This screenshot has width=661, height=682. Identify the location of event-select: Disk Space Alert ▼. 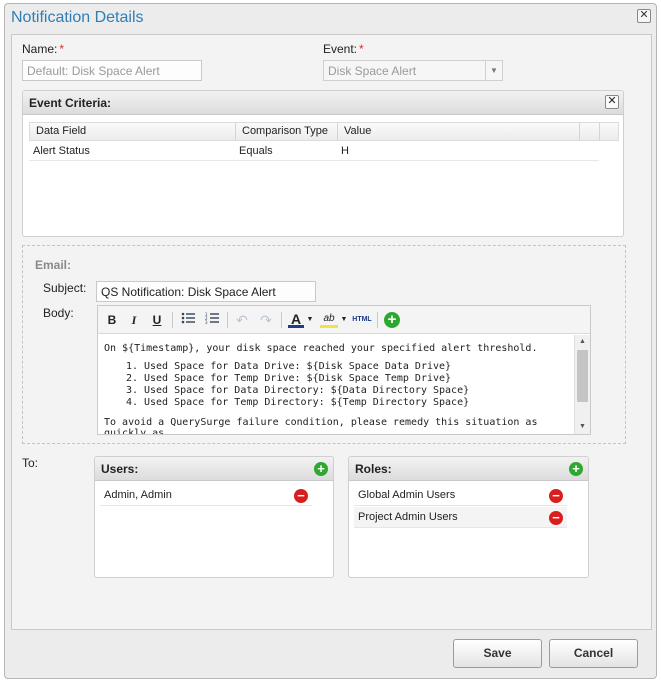
(413, 70).